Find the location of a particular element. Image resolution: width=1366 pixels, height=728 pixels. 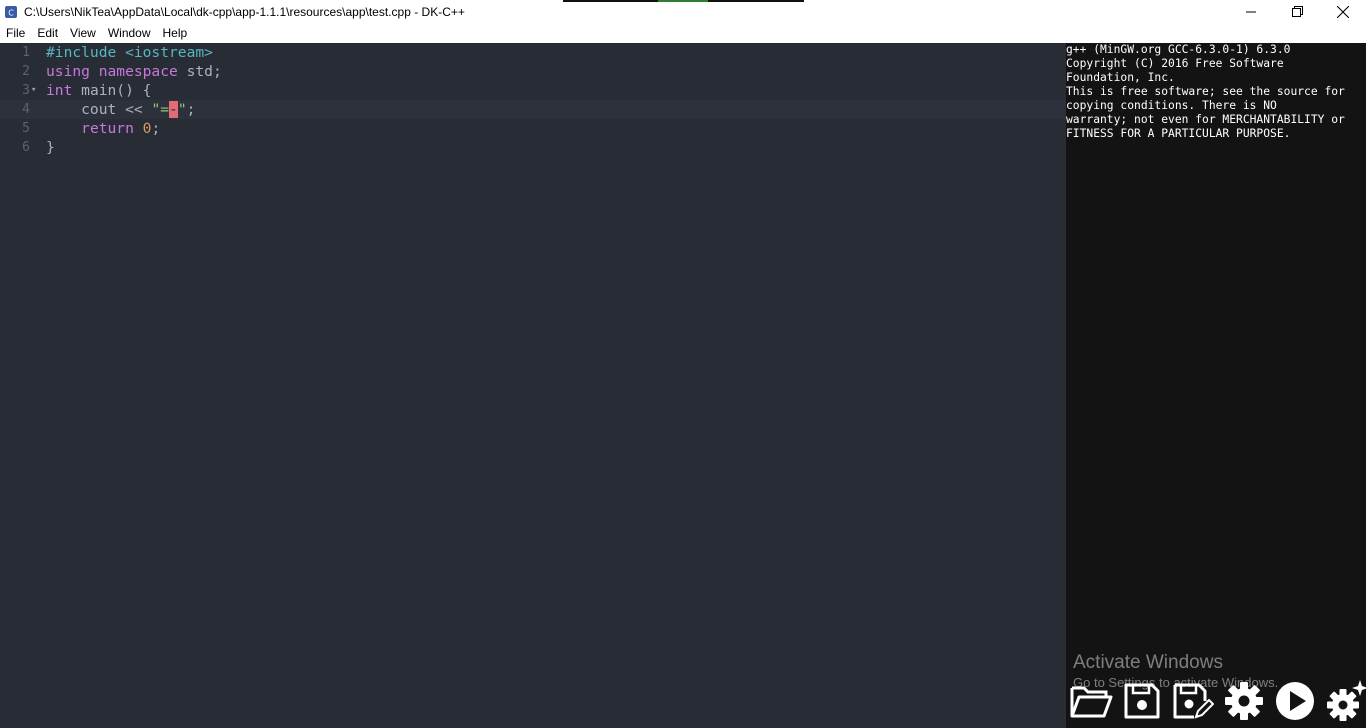

text-cursor: - is located at coordinates (173, 109).